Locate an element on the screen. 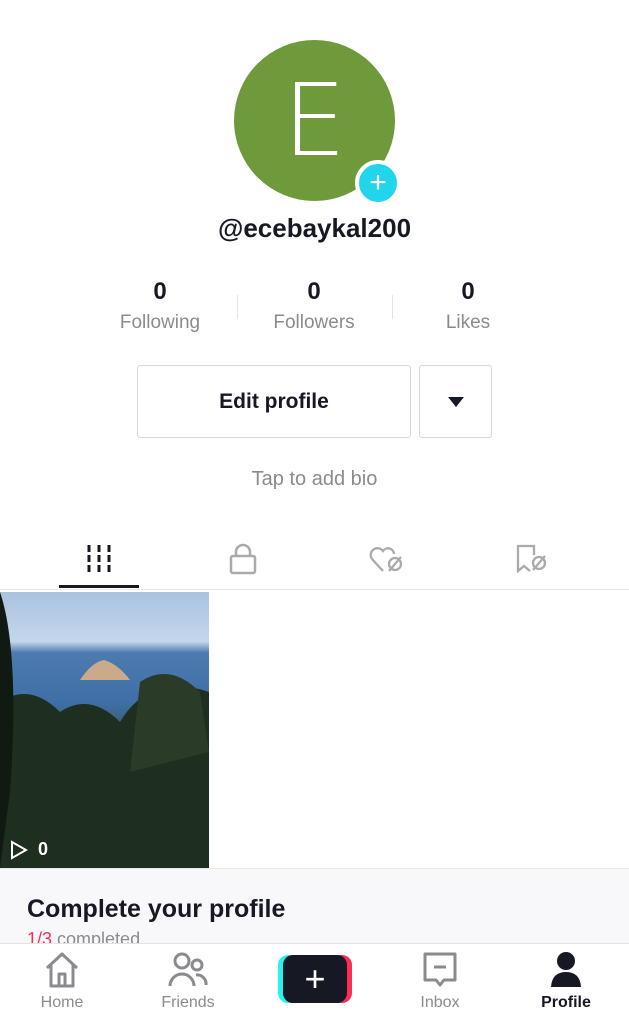 The image size is (629, 1024). nav-home: Home is located at coordinates (62, 981).